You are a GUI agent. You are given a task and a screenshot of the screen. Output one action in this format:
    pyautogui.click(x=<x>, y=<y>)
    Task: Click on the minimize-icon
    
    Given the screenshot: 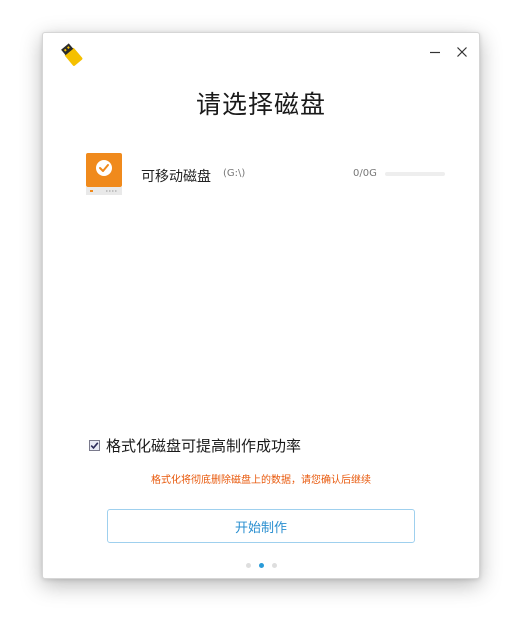 What is the action you would take?
    pyautogui.click(x=435, y=52)
    